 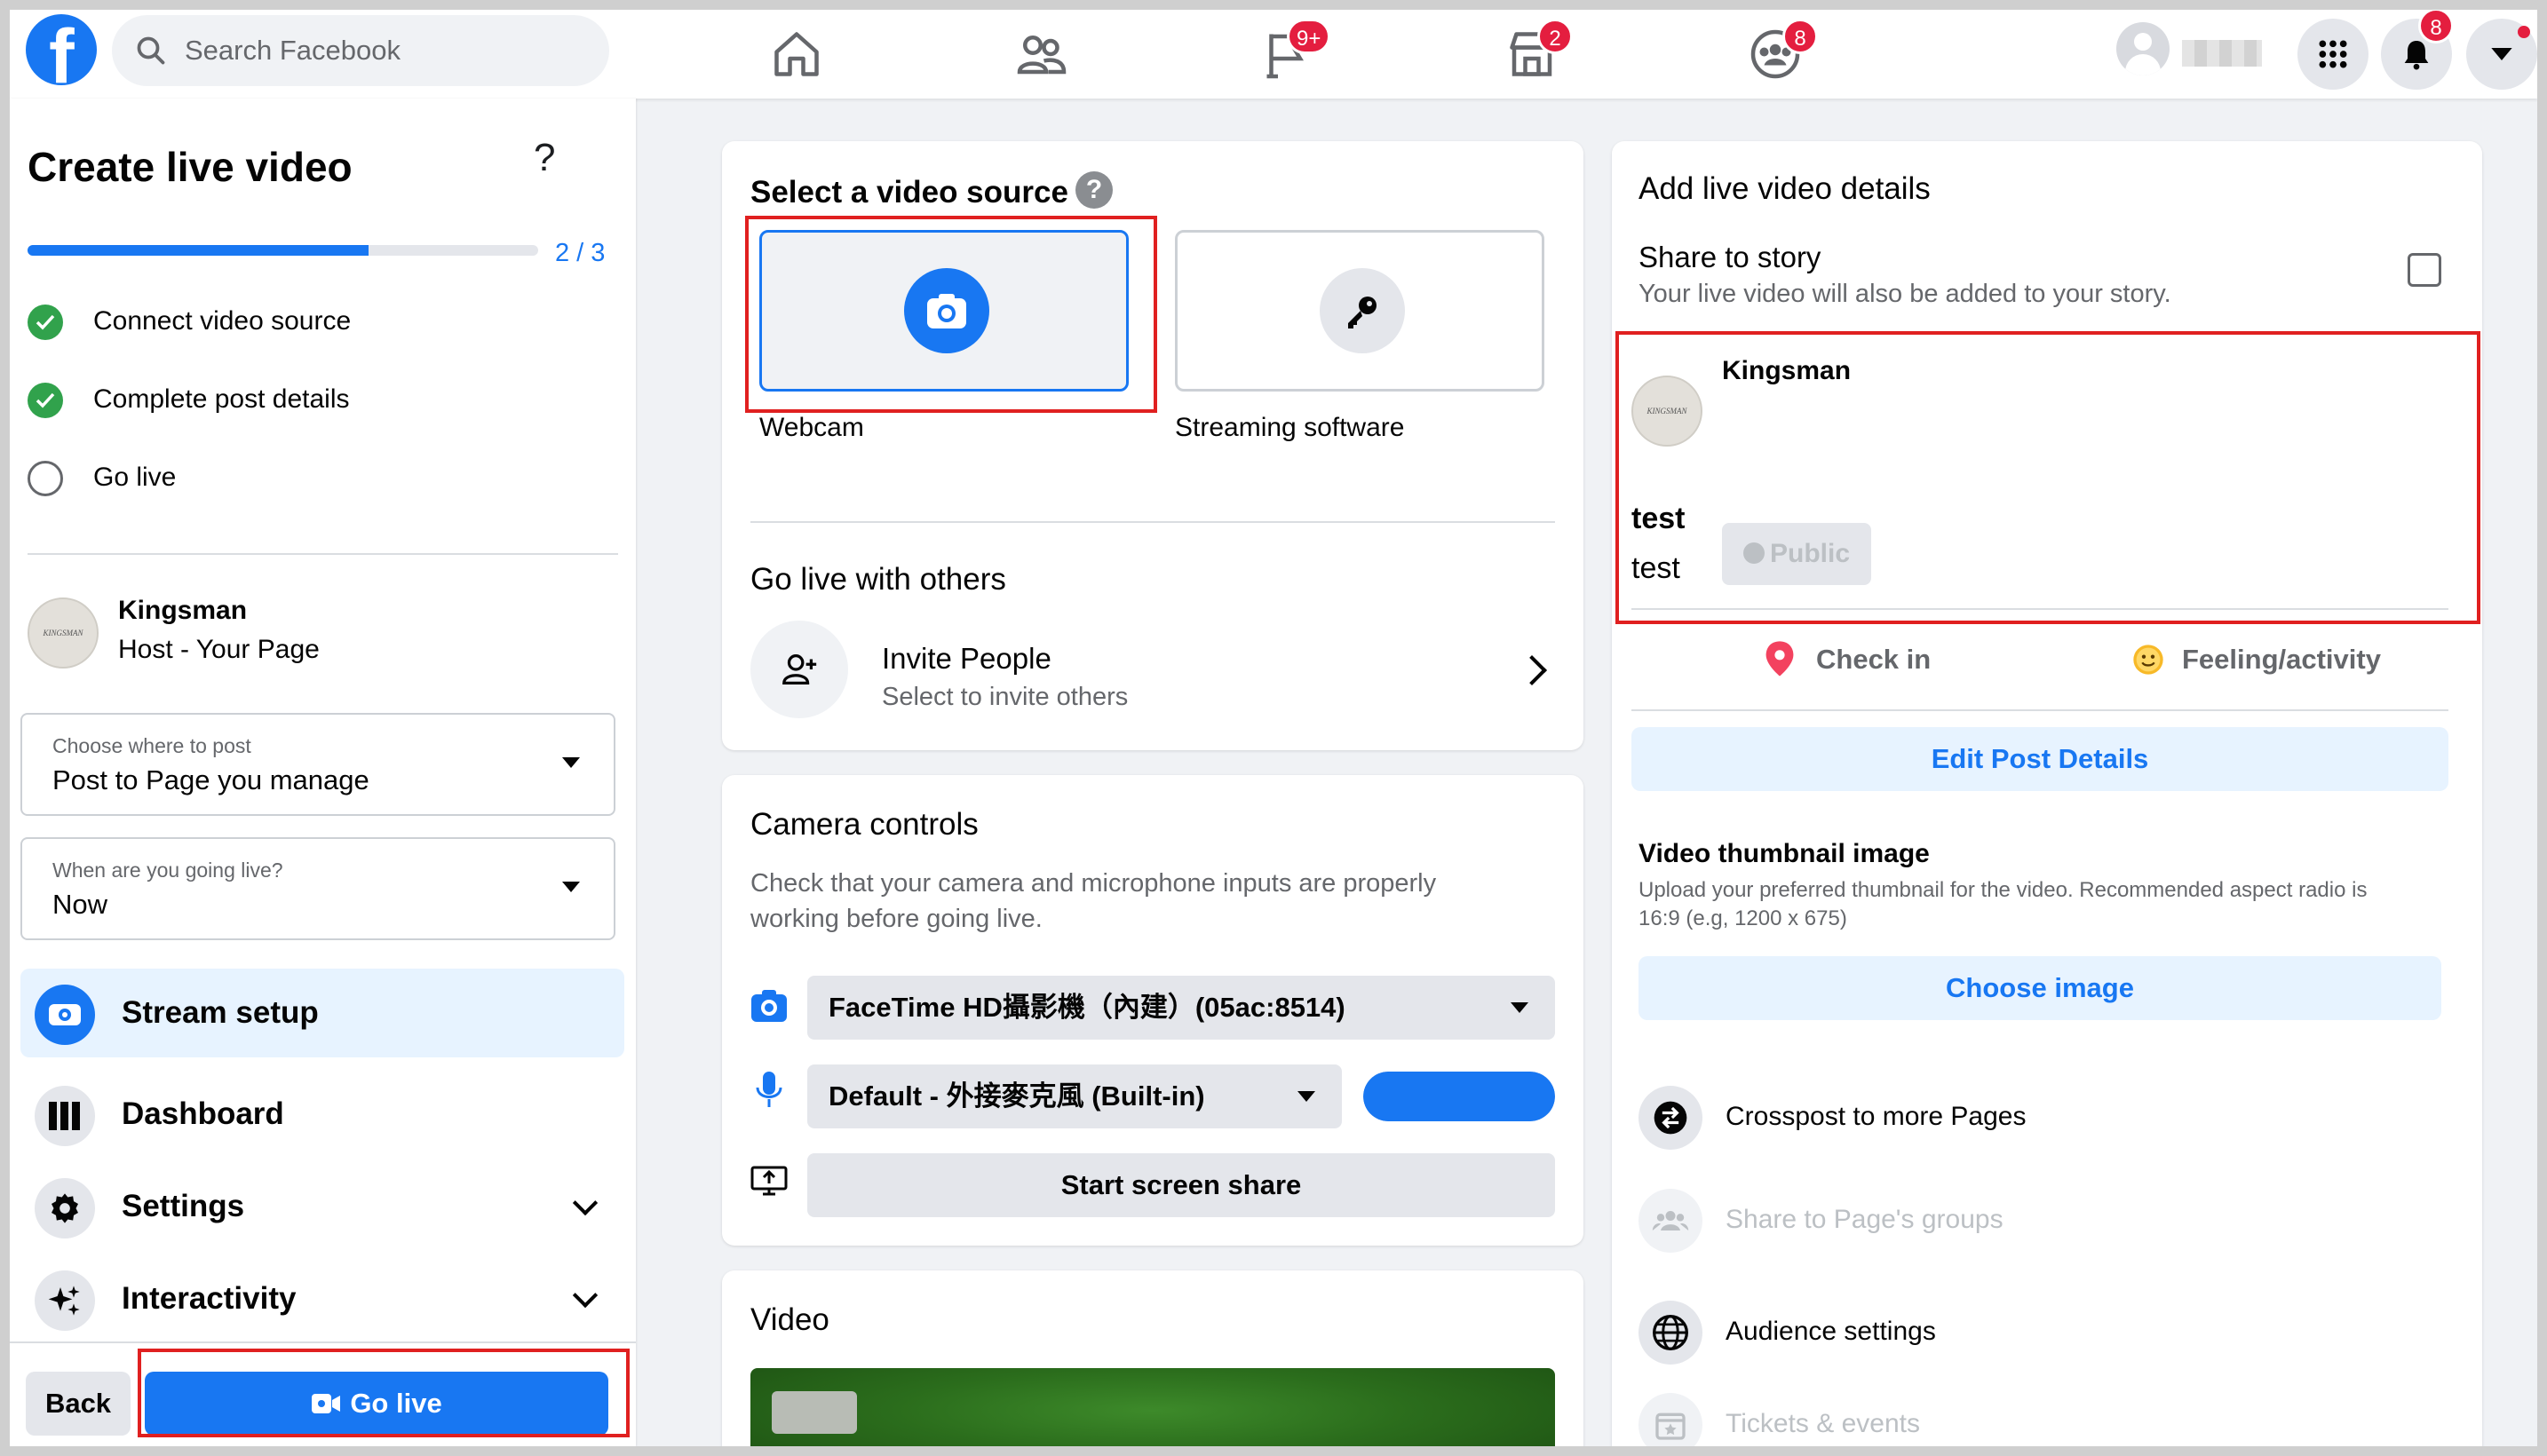 What do you see at coordinates (1152, 1407) in the screenshot?
I see `video-preview` at bounding box center [1152, 1407].